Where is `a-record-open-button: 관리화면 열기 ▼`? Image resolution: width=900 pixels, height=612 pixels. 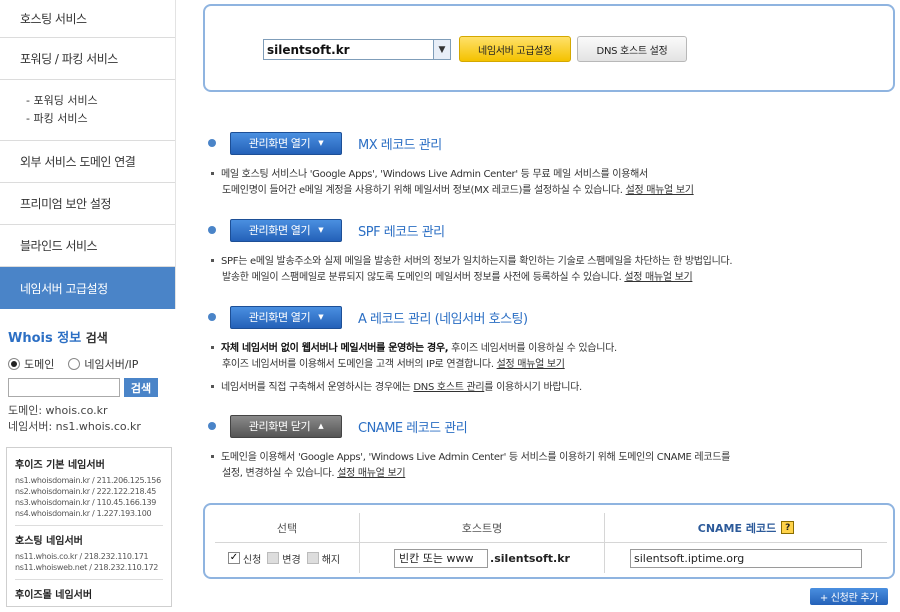
a-record-open-button: 관리화면 열기 ▼ is located at coordinates (286, 317).